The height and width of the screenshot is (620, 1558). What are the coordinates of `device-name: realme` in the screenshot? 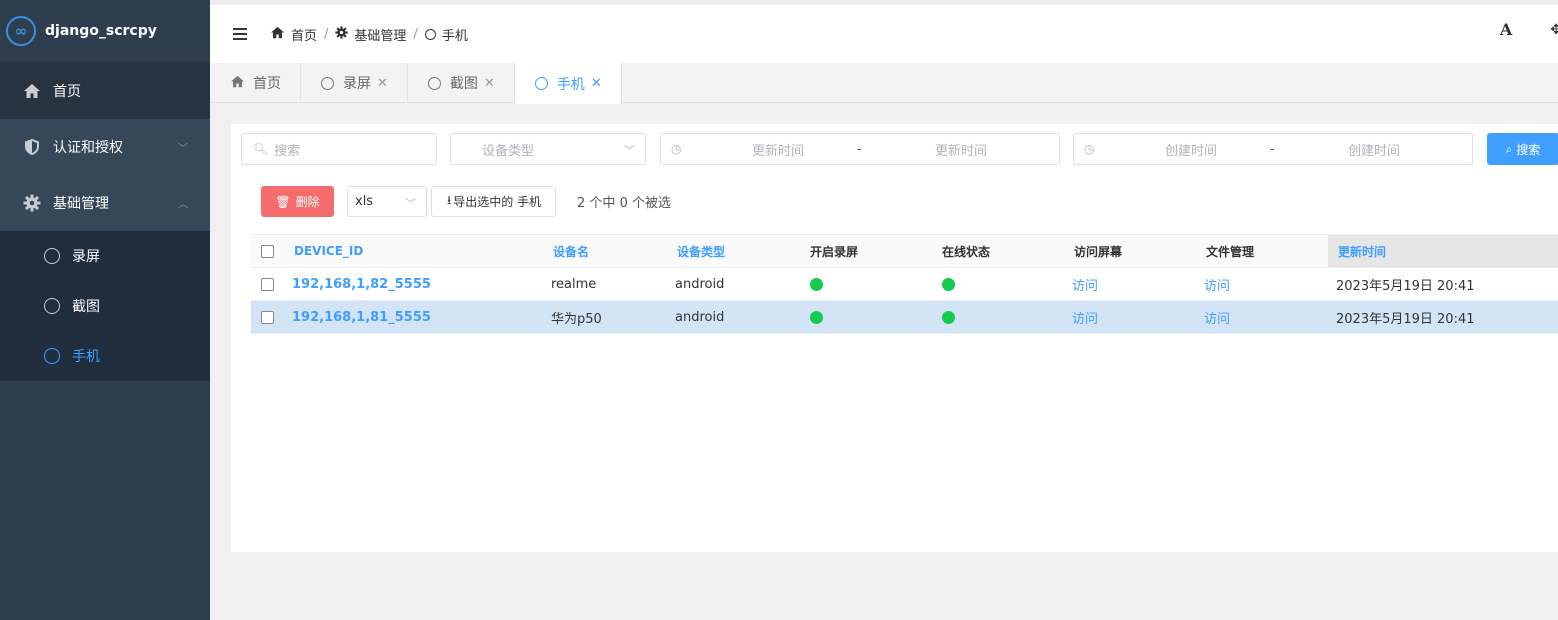 It's located at (574, 284).